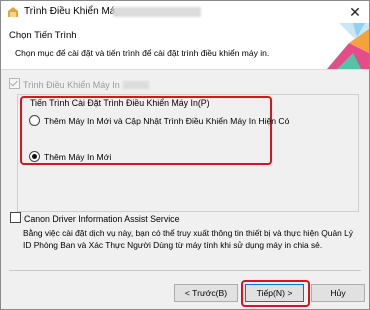 The width and height of the screenshot is (370, 310). Describe the element at coordinates (274, 293) in the screenshot. I see `next-button: Tiếp(N) >` at that location.